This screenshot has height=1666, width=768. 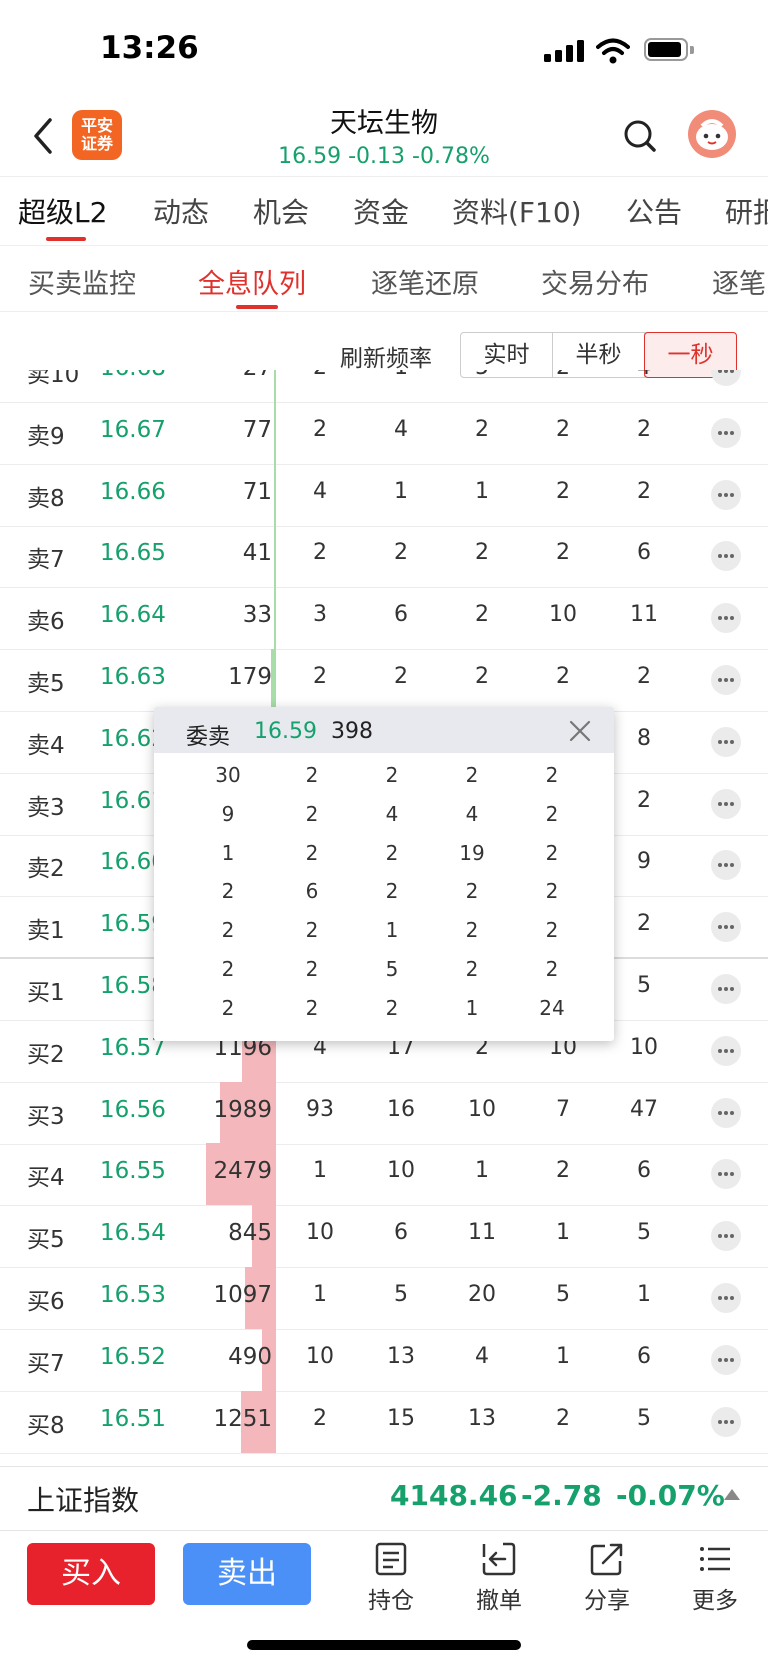 What do you see at coordinates (746, 211) in the screenshot?
I see `tab-research: 研报` at bounding box center [746, 211].